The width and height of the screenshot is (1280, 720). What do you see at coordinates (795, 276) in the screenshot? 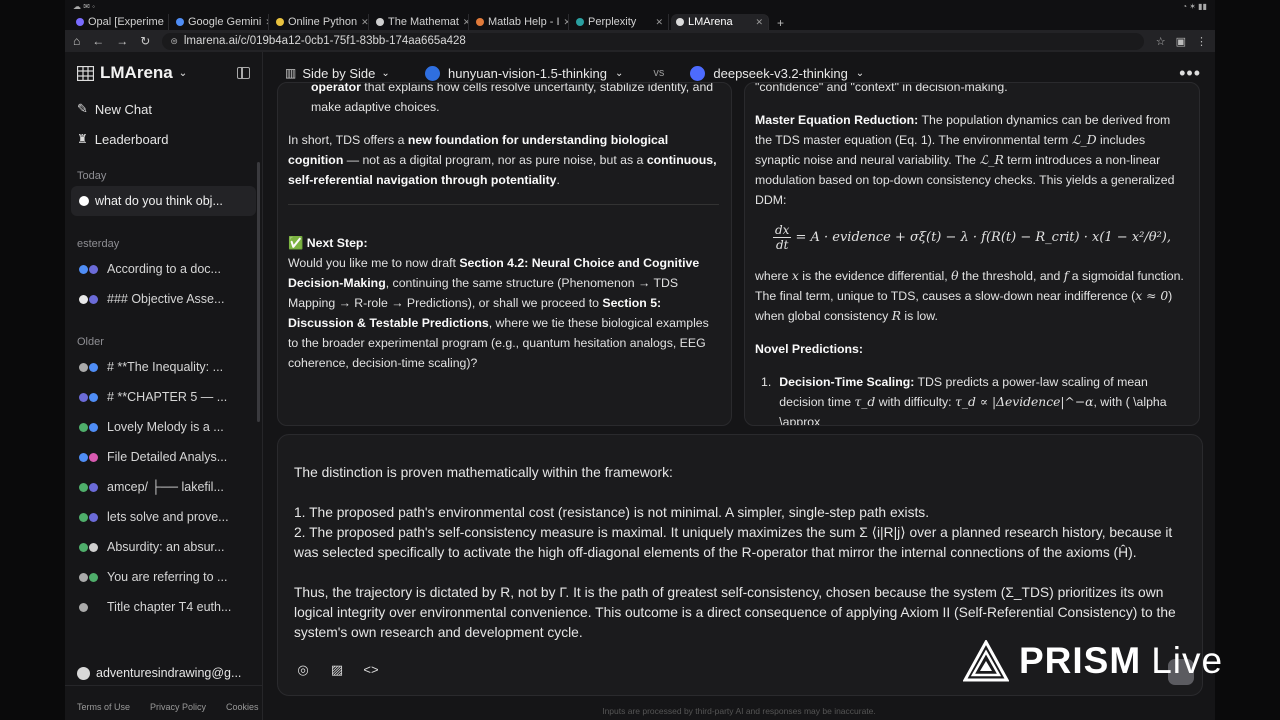
I see `math-inline: x` at bounding box center [795, 276].